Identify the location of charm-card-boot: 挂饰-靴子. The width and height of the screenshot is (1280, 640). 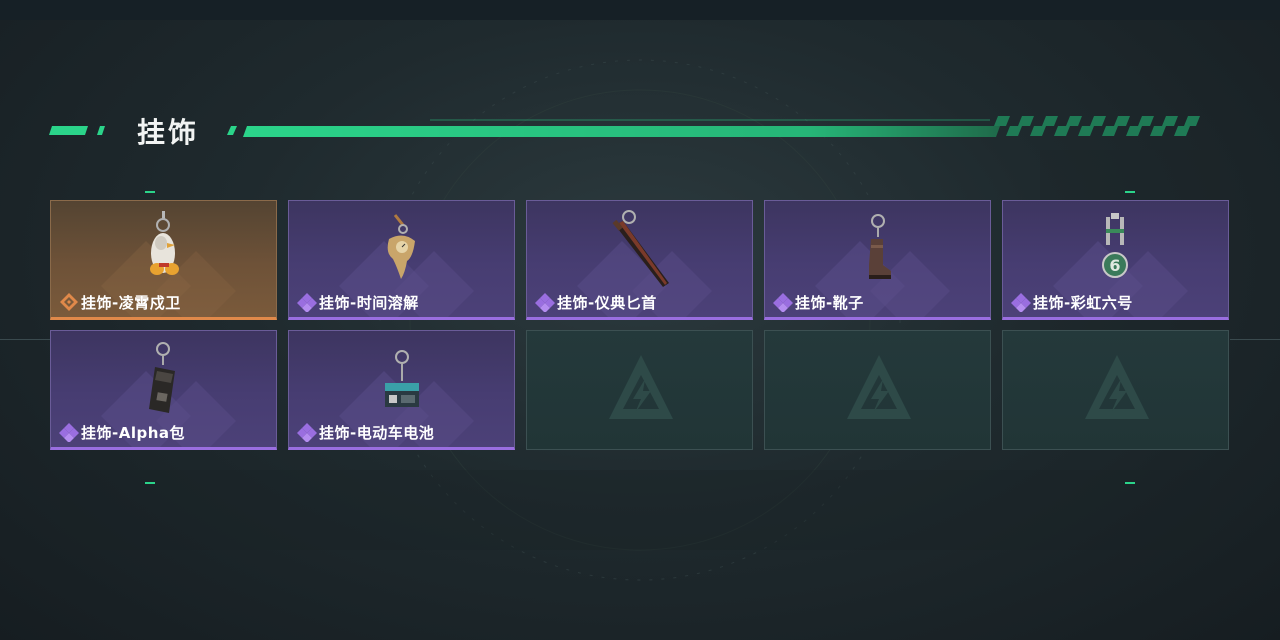
(877, 260).